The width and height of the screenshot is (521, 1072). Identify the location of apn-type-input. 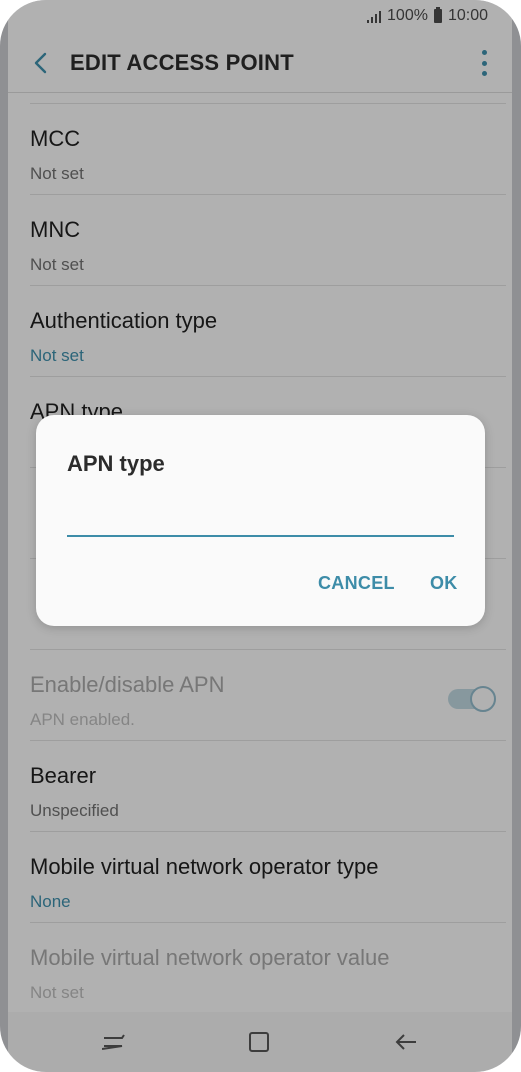
(260, 521).